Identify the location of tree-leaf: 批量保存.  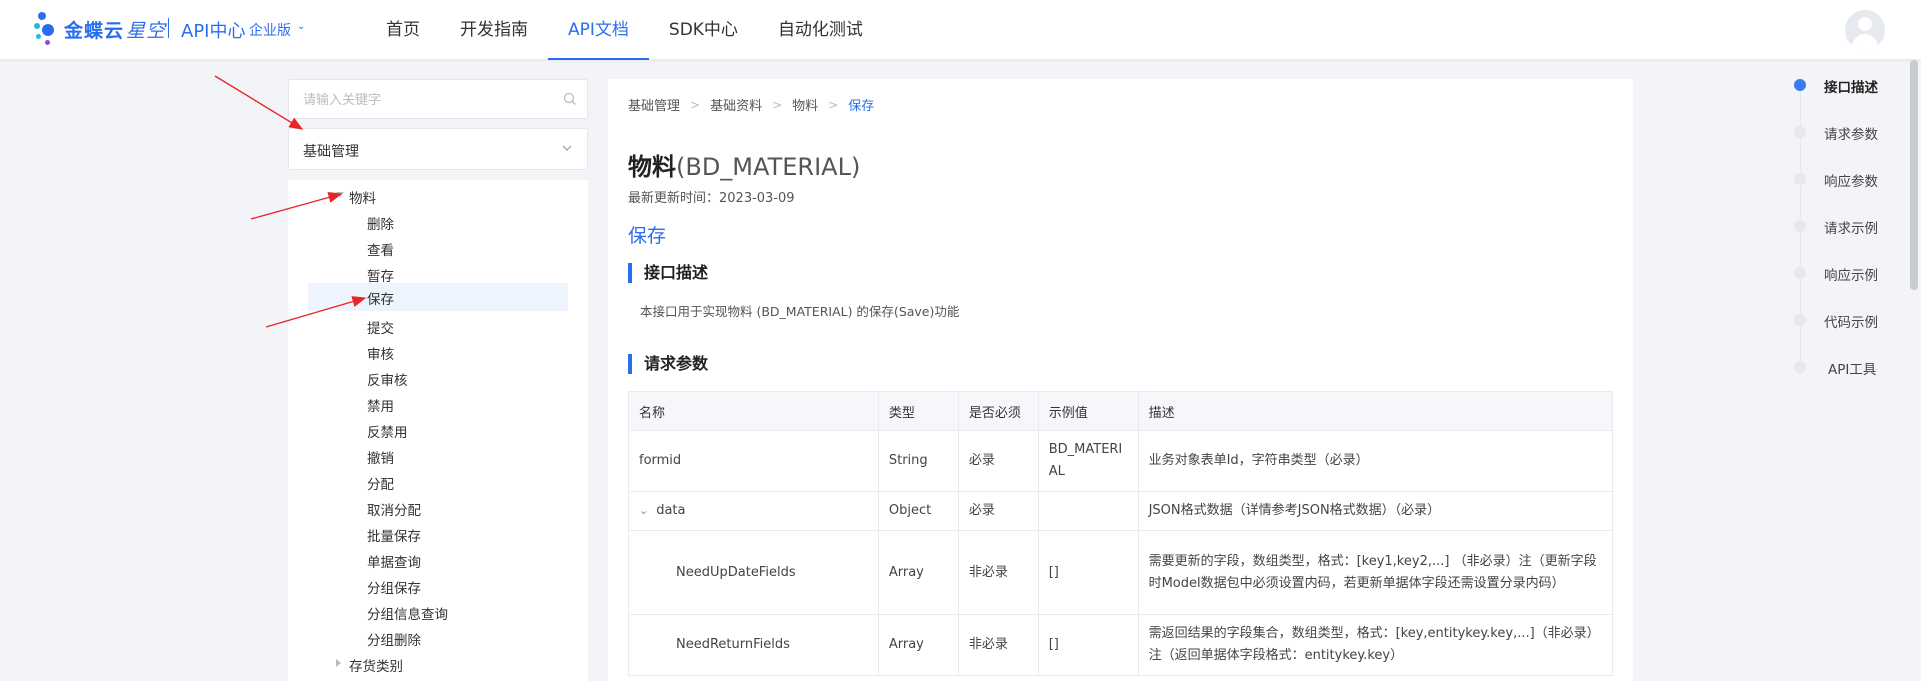
(438, 534).